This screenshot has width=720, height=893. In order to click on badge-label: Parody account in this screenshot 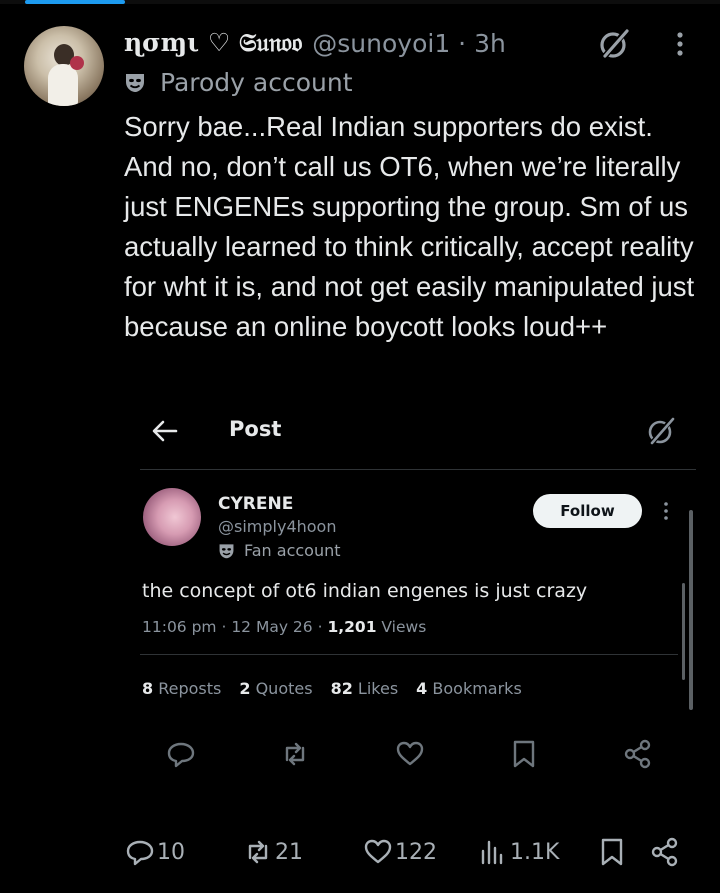, I will do `click(256, 82)`.